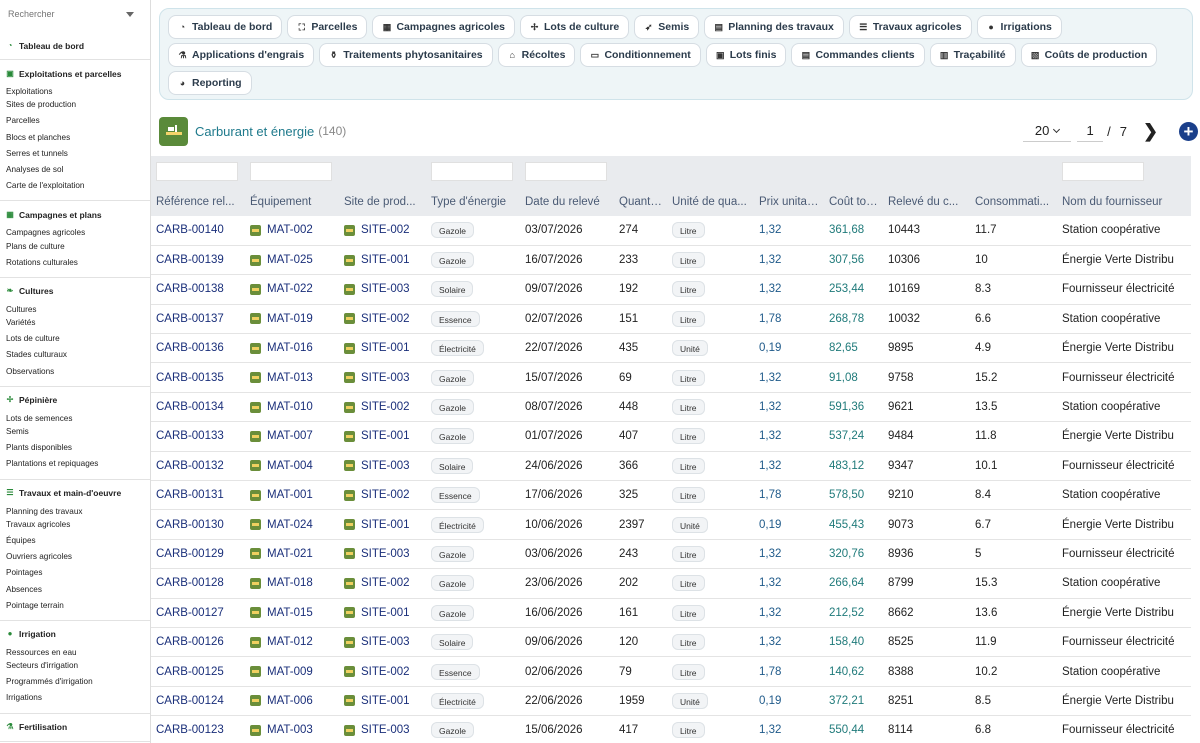 The image size is (1200, 743). What do you see at coordinates (75, 464) in the screenshot?
I see `sidebar-item: Plantations et repiquages` at bounding box center [75, 464].